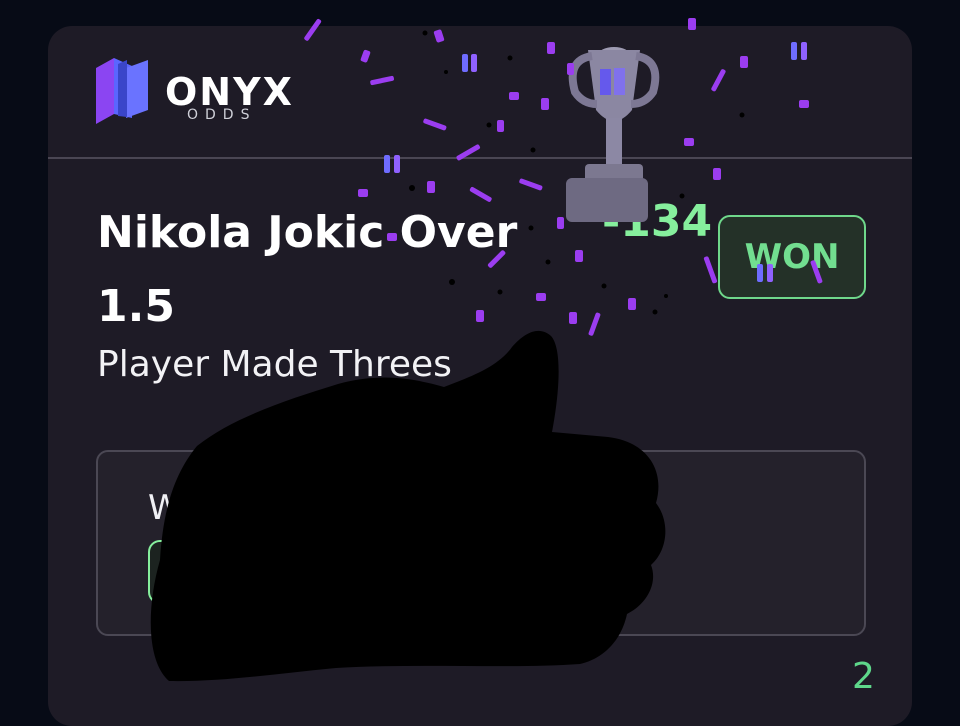 The width and height of the screenshot is (960, 726). What do you see at coordinates (577, 564) in the screenshot?
I see `payout-value: 73` at bounding box center [577, 564].